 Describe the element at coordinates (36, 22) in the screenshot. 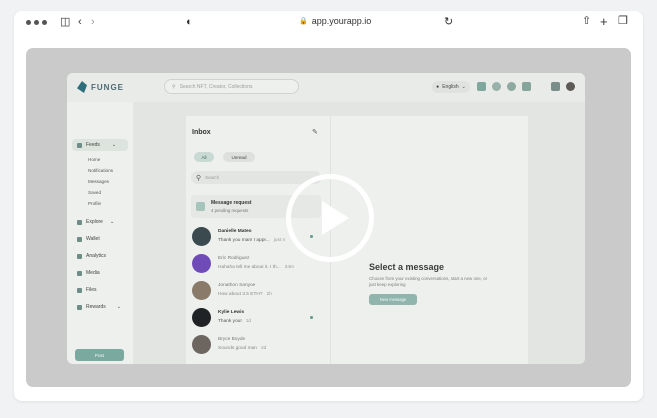

I see `window-controls` at that location.